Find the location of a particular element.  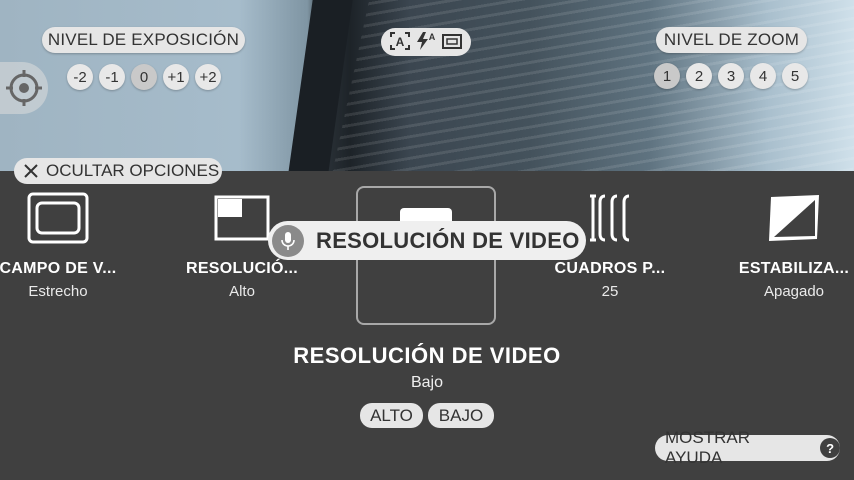

photo-resolution-icon is located at coordinates (242, 218).